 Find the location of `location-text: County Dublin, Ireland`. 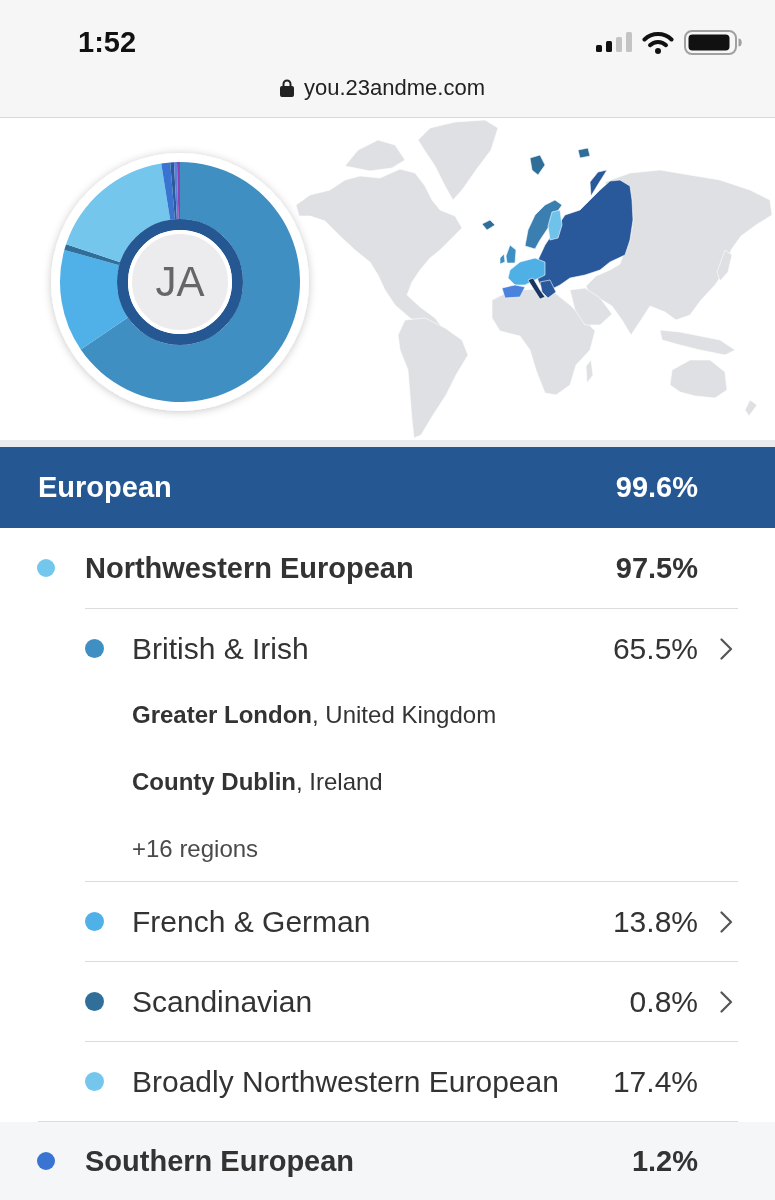

location-text: County Dublin, Ireland is located at coordinates (257, 782).